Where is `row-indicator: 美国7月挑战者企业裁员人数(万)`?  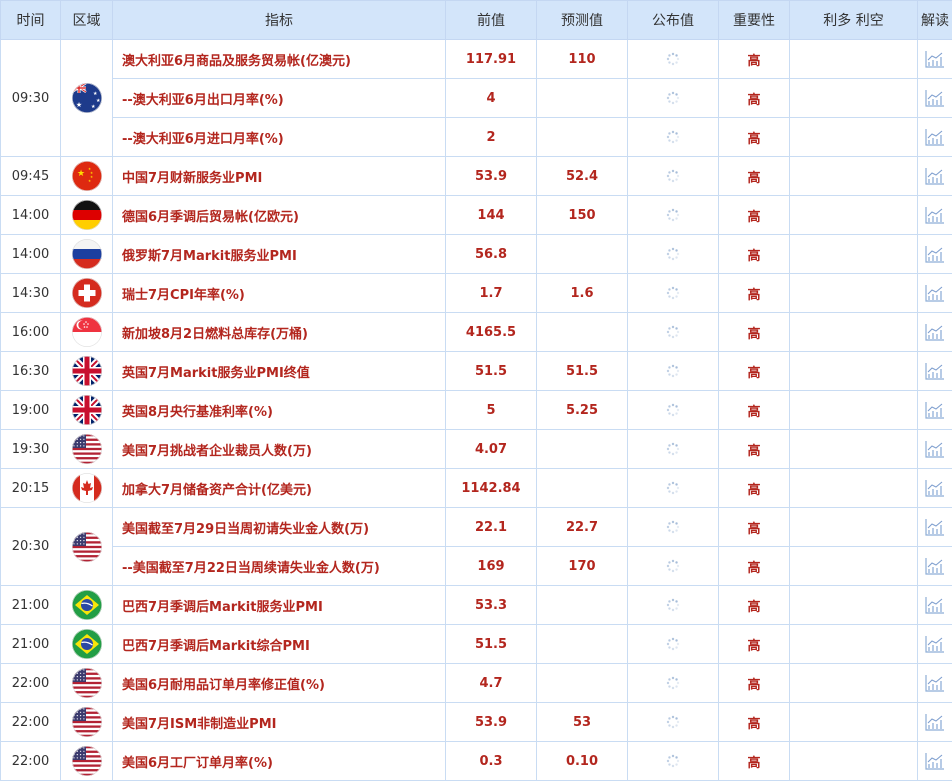 row-indicator: 美国7月挑战者企业裁员人数(万) is located at coordinates (279, 449).